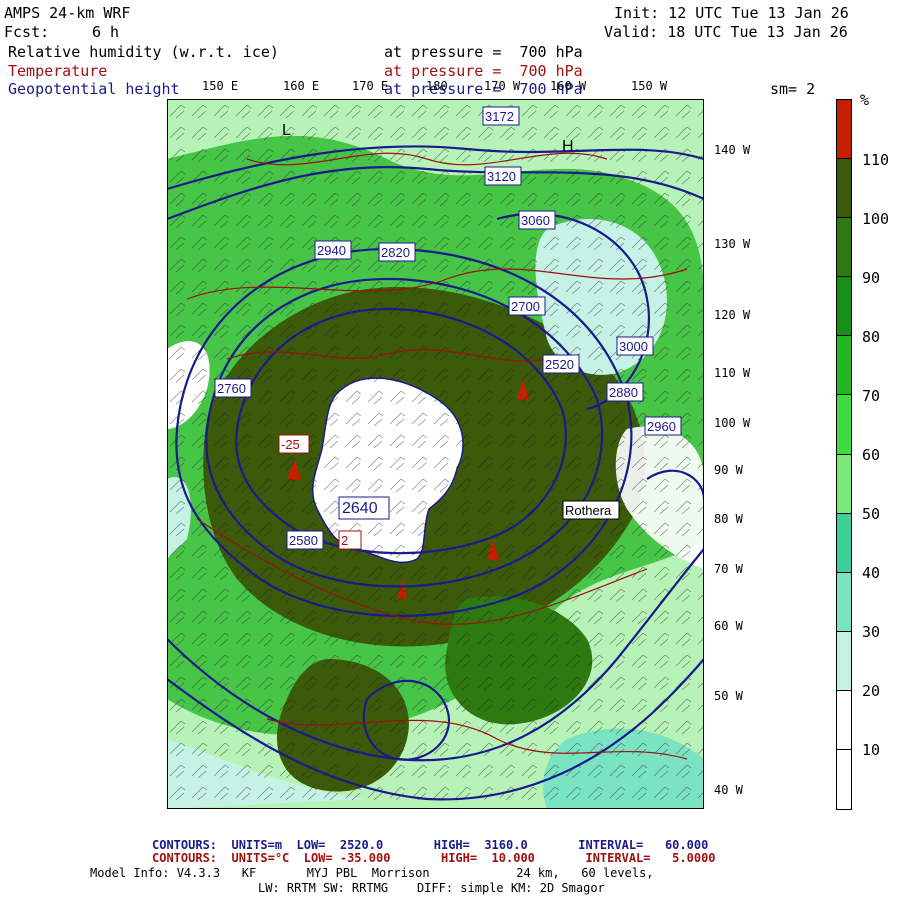 The image size is (900, 900). I want to click on height-label: 3000, so click(635, 346).